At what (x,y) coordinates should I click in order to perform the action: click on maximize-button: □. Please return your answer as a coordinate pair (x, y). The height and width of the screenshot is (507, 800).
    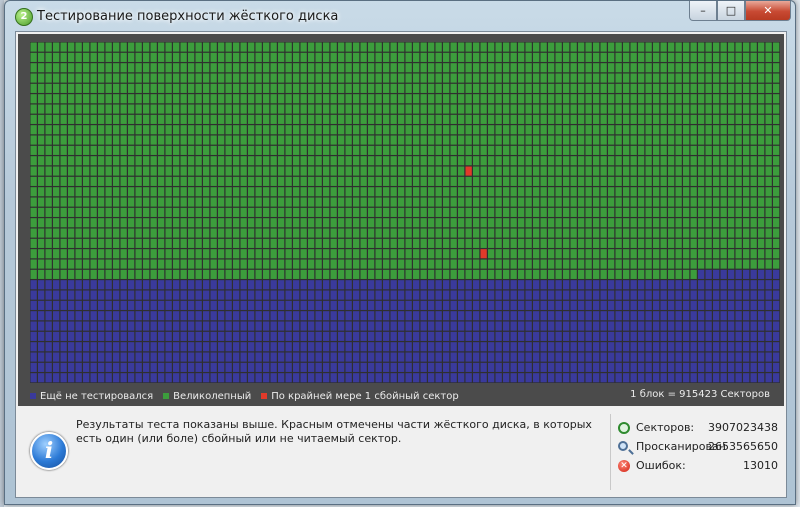
    Looking at the image, I should click on (731, 11).